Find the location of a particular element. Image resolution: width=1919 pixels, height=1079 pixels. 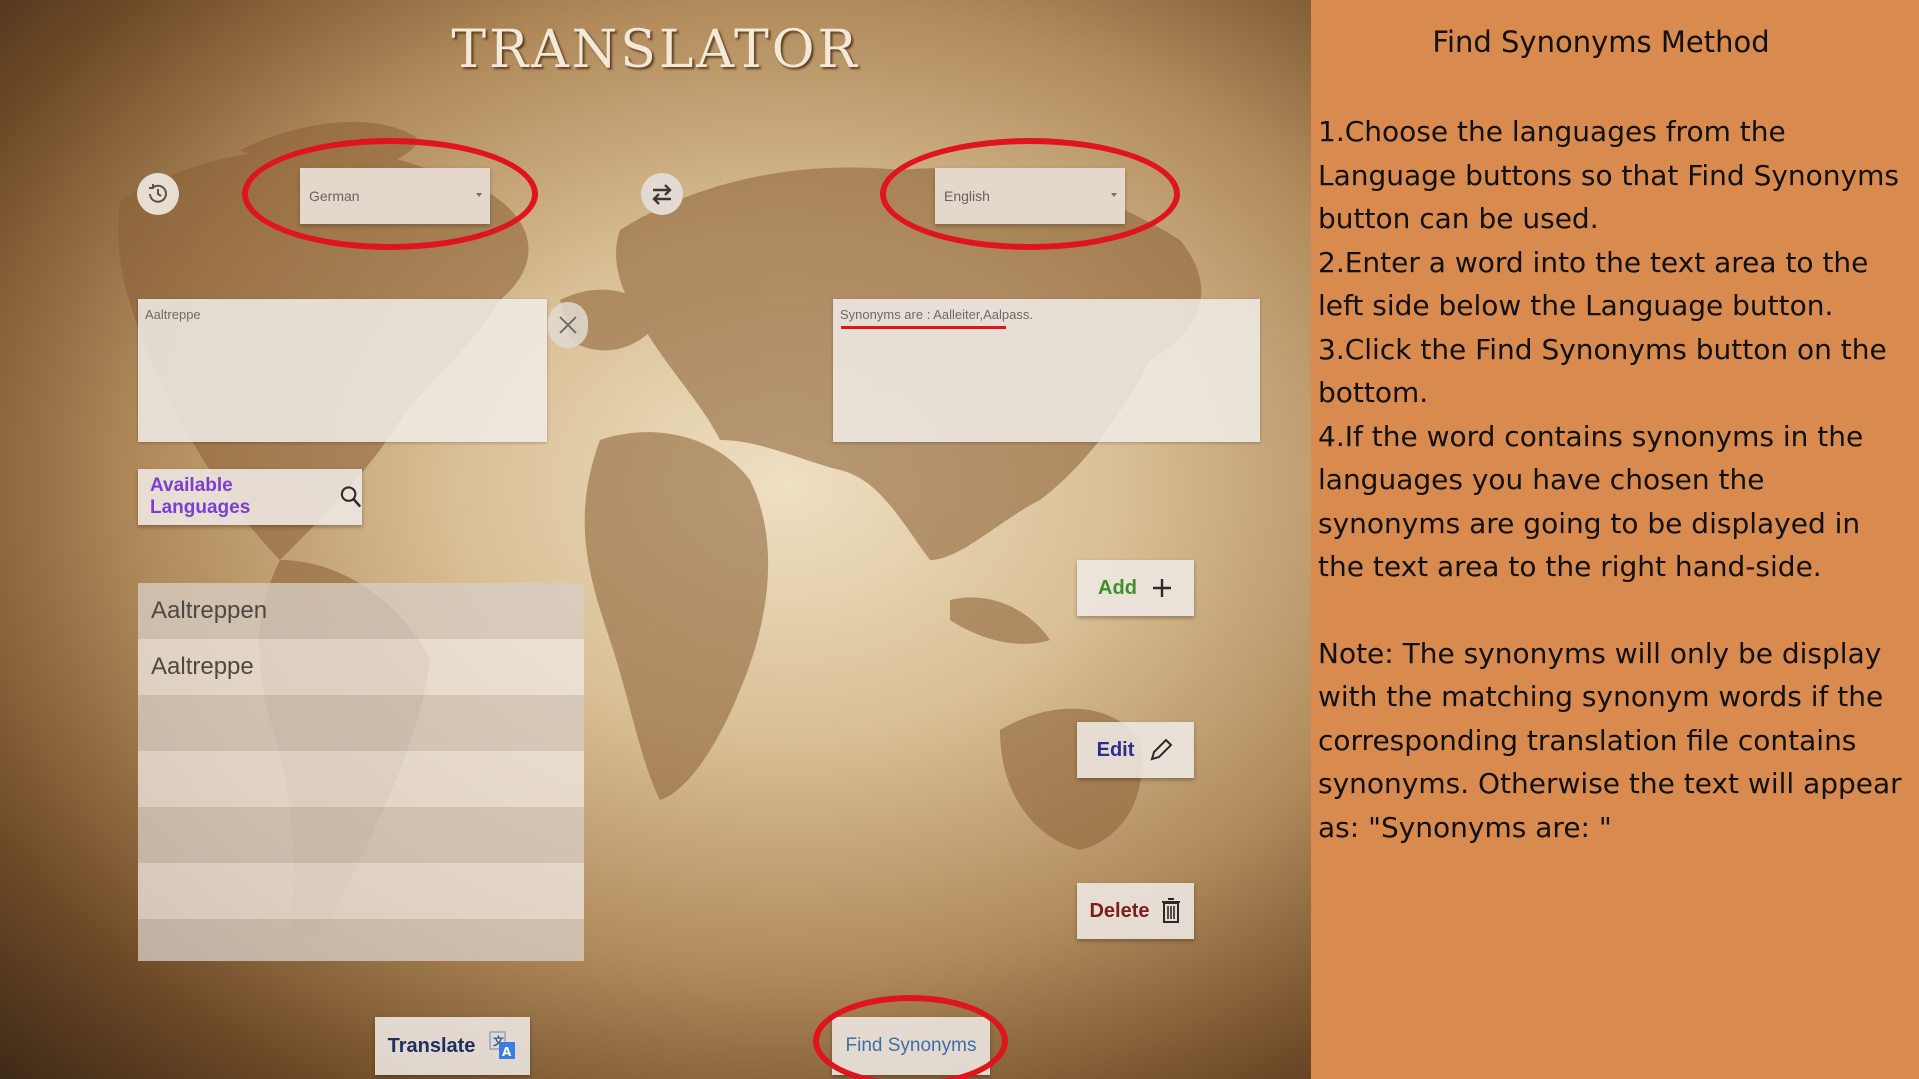

add-button: Add is located at coordinates (1135, 588).